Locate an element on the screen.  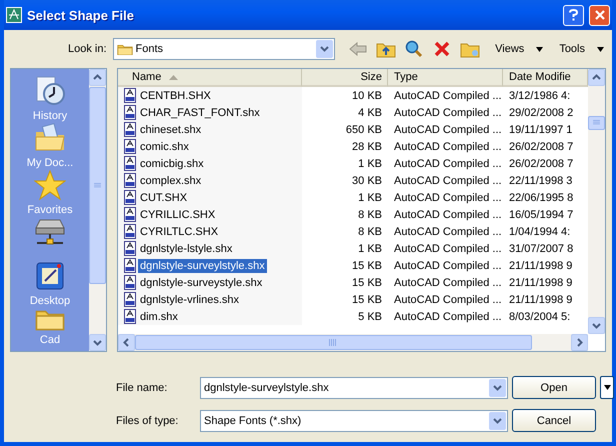
file-name: dgnlstyle-lstyle.shx is located at coordinates (186, 249).